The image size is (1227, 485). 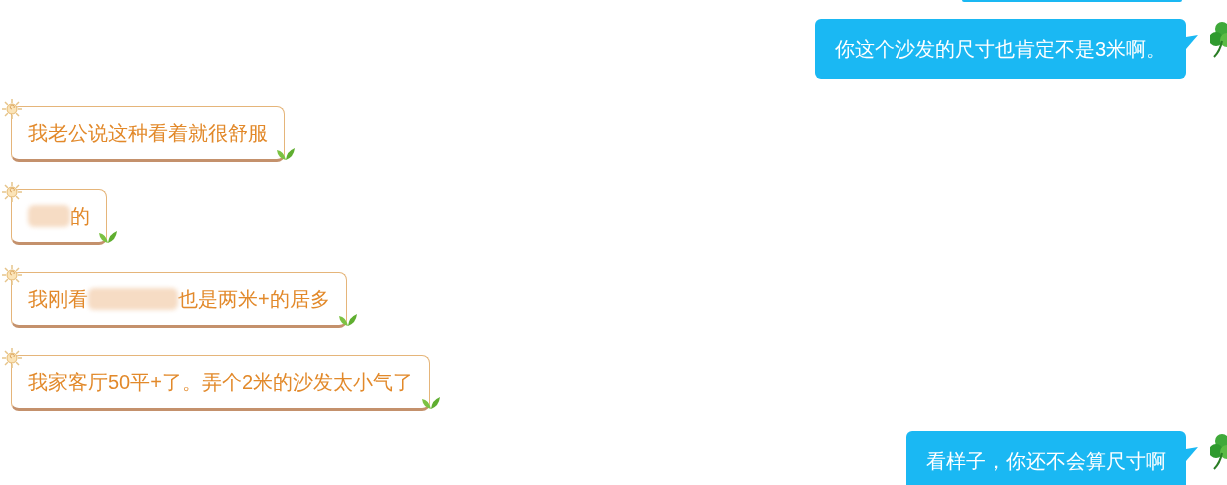 I want to click on redaction-blur, so click(x=49, y=216).